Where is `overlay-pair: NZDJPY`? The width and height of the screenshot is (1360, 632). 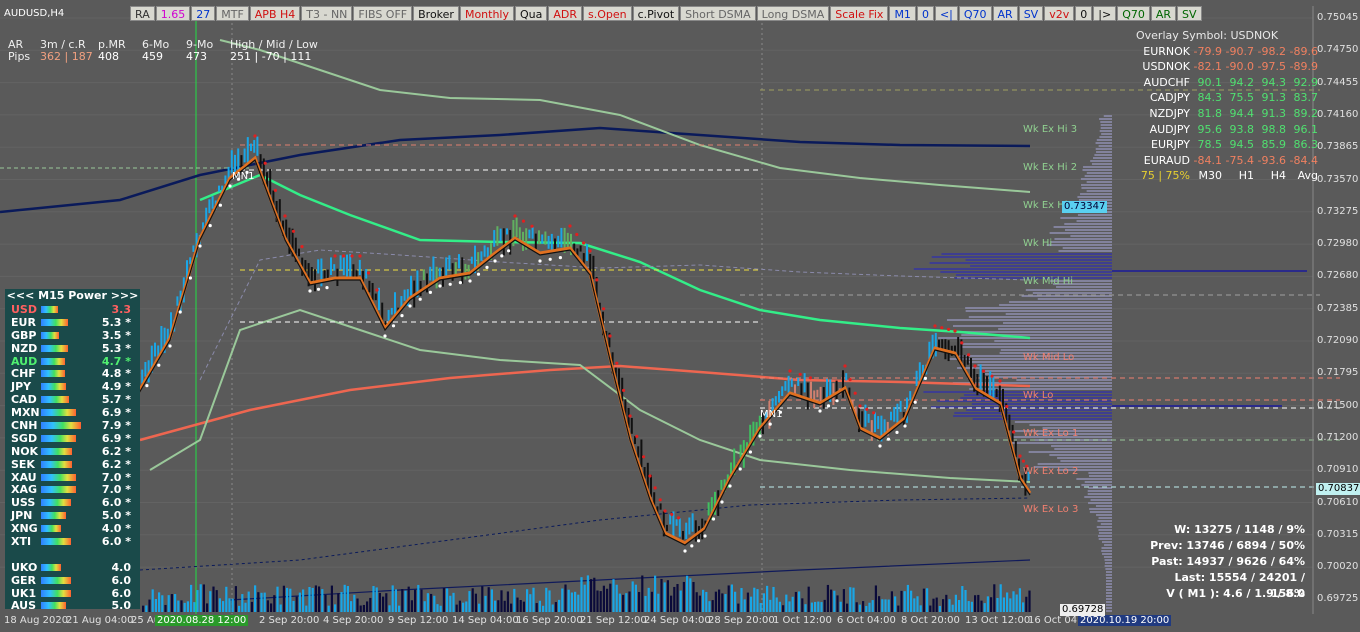
overlay-pair: NZDJPY is located at coordinates (1169, 113).